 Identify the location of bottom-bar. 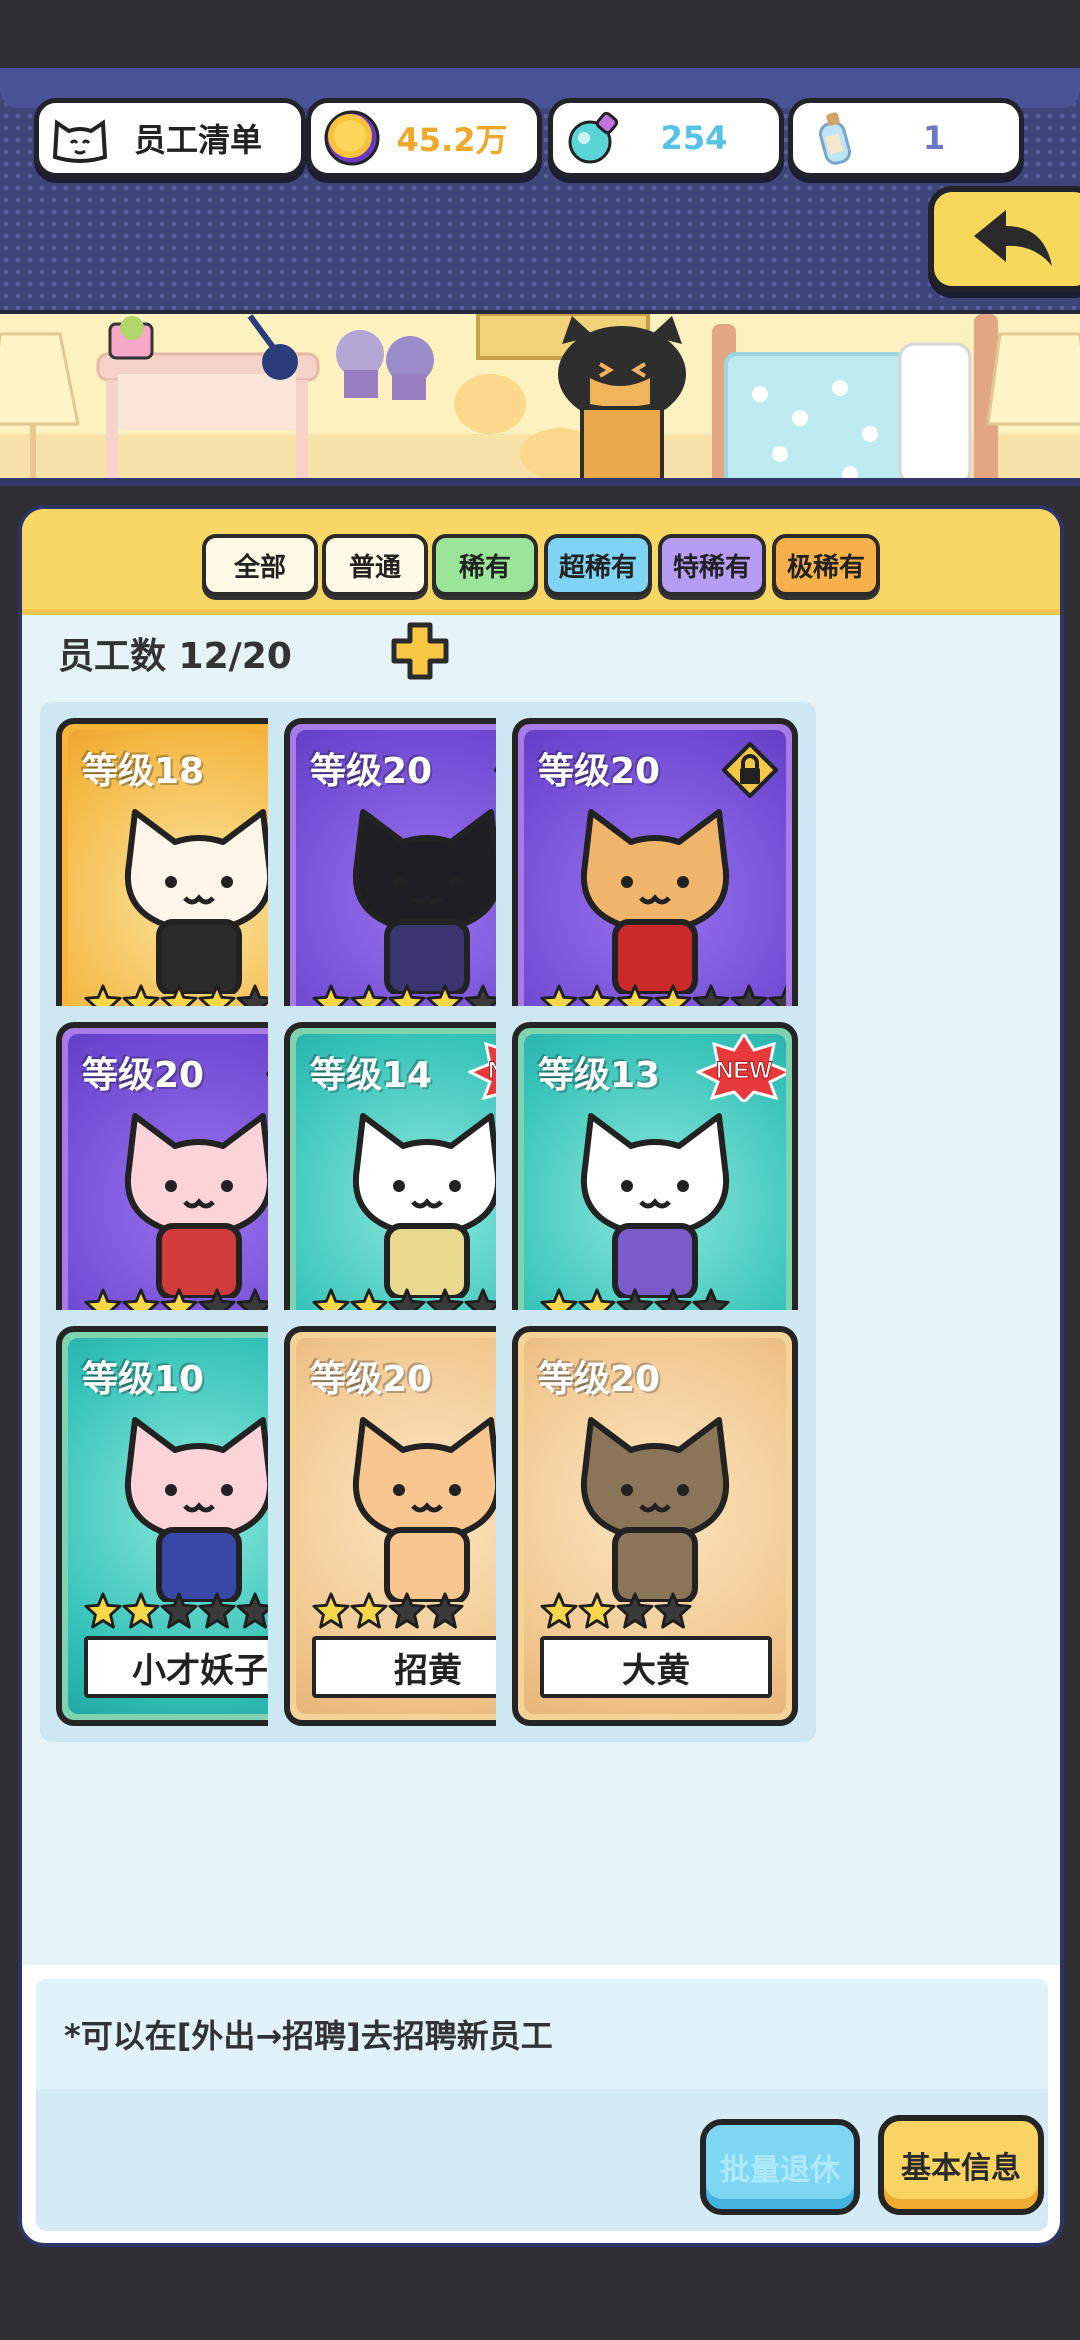
(540, 2304).